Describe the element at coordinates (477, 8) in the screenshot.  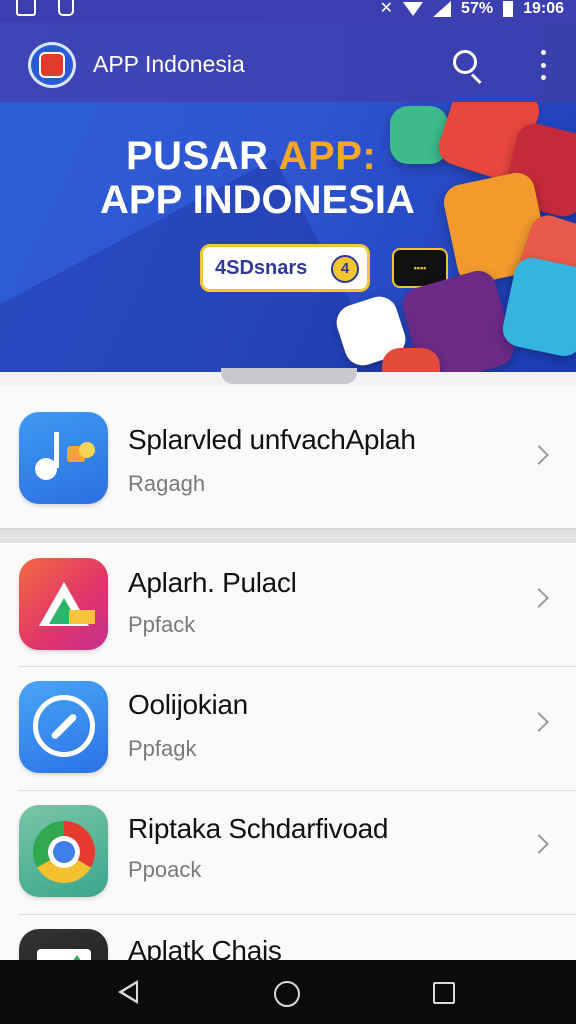
I see `battery-percent: 57%` at that location.